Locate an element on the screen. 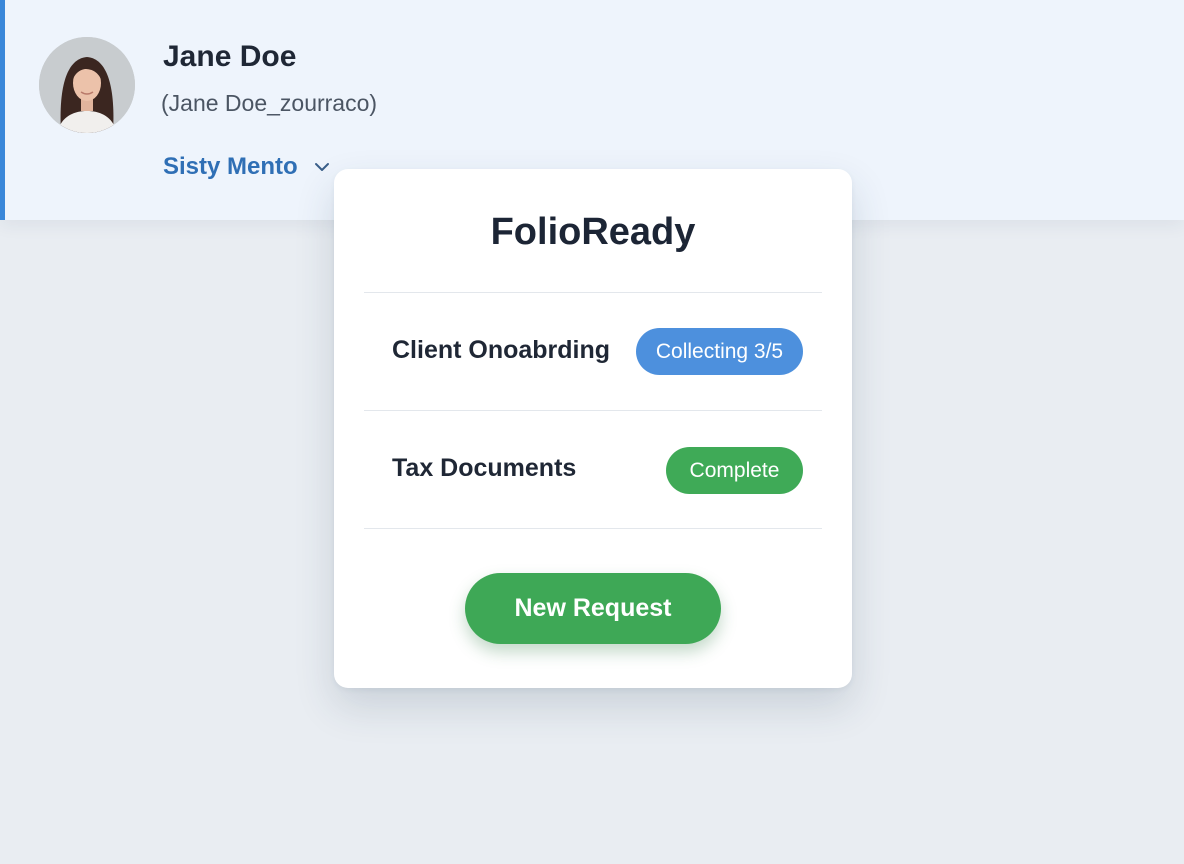 The image size is (1184, 864). new-request-button: New Request is located at coordinates (593, 608).